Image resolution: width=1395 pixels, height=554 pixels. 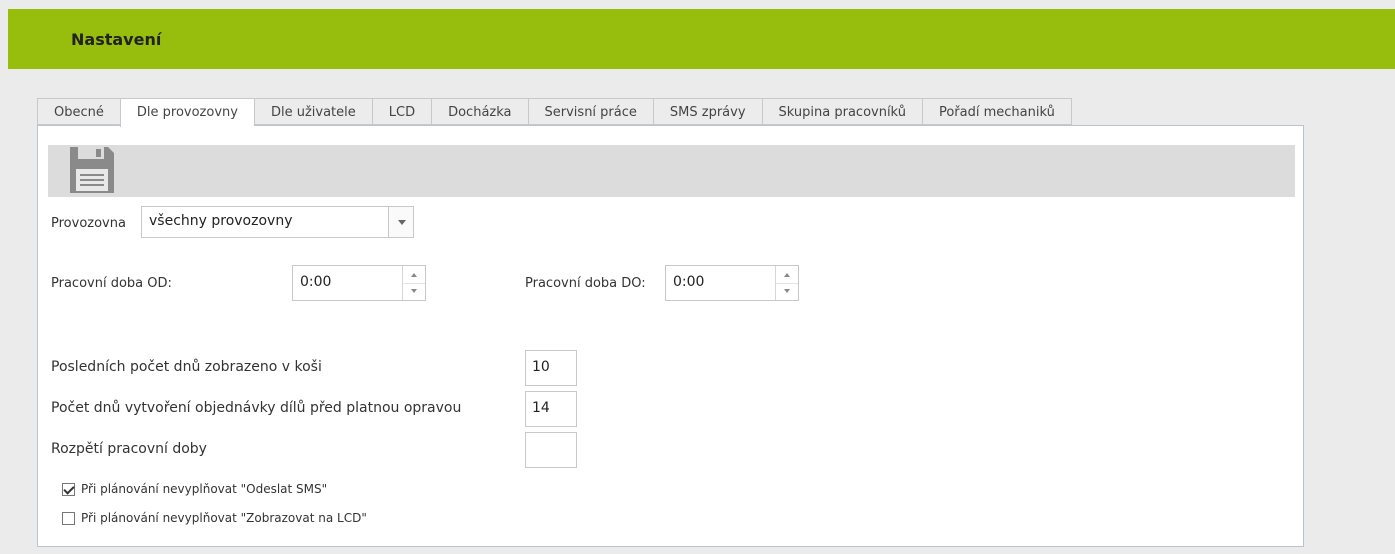 What do you see at coordinates (221, 221) in the screenshot?
I see `provozovna-value: všechny provozovny` at bounding box center [221, 221].